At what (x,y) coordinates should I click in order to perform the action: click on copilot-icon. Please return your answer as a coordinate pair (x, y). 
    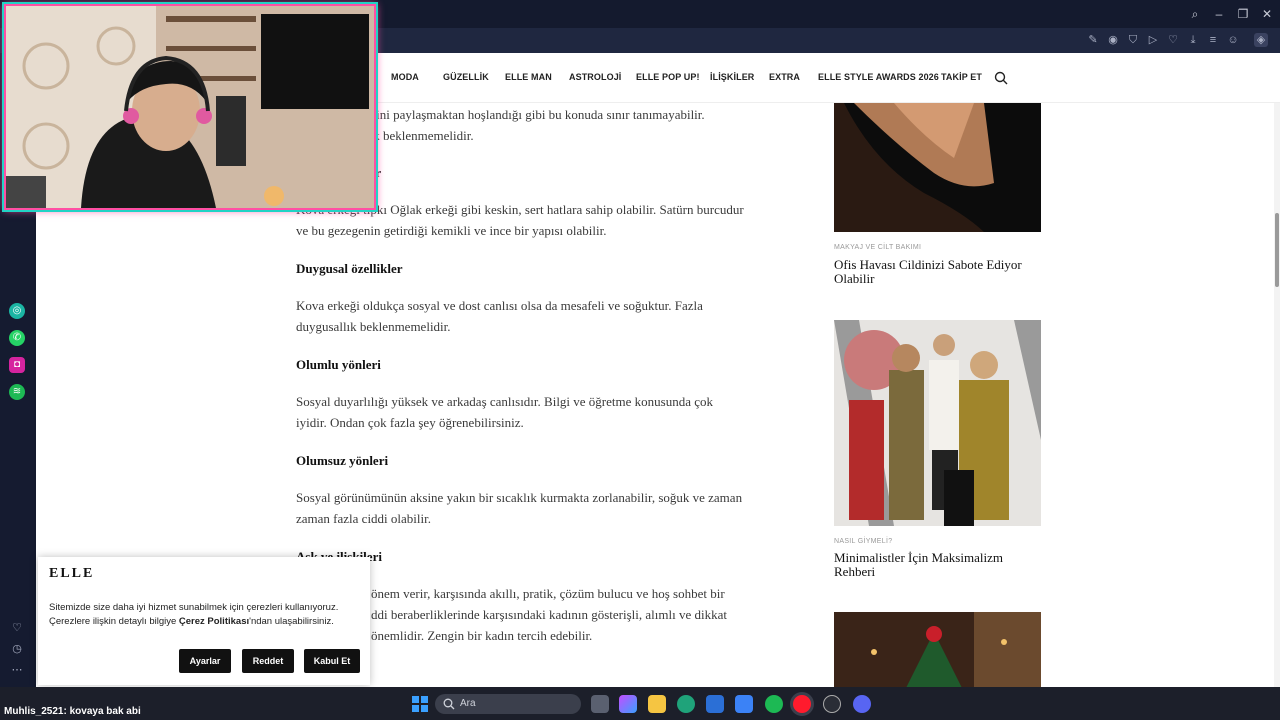
    Looking at the image, I should click on (628, 704).